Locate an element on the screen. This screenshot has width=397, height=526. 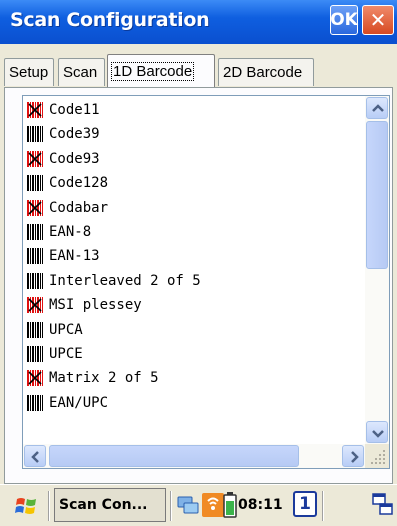
taskbar: Scan Con... 08:11 1 is located at coordinates (198, 505).